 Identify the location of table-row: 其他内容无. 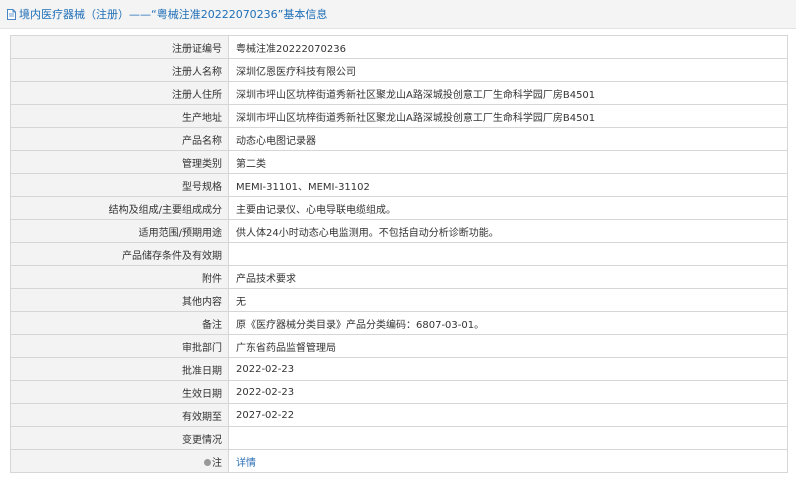
(399, 300).